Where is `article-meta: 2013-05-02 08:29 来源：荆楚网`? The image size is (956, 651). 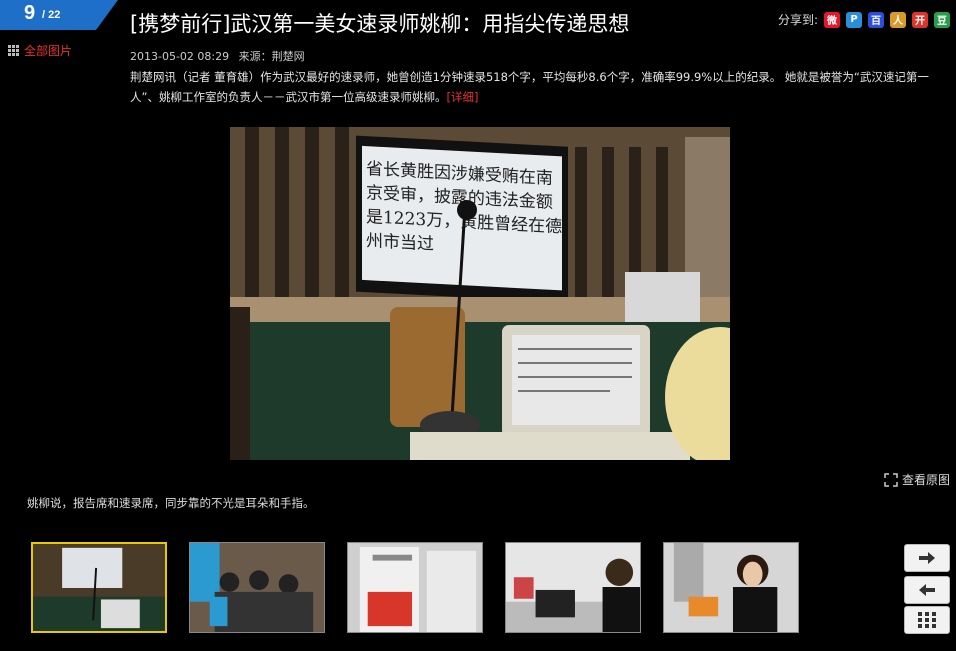 article-meta: 2013-05-02 08:29 来源：荆楚网 is located at coordinates (217, 56).